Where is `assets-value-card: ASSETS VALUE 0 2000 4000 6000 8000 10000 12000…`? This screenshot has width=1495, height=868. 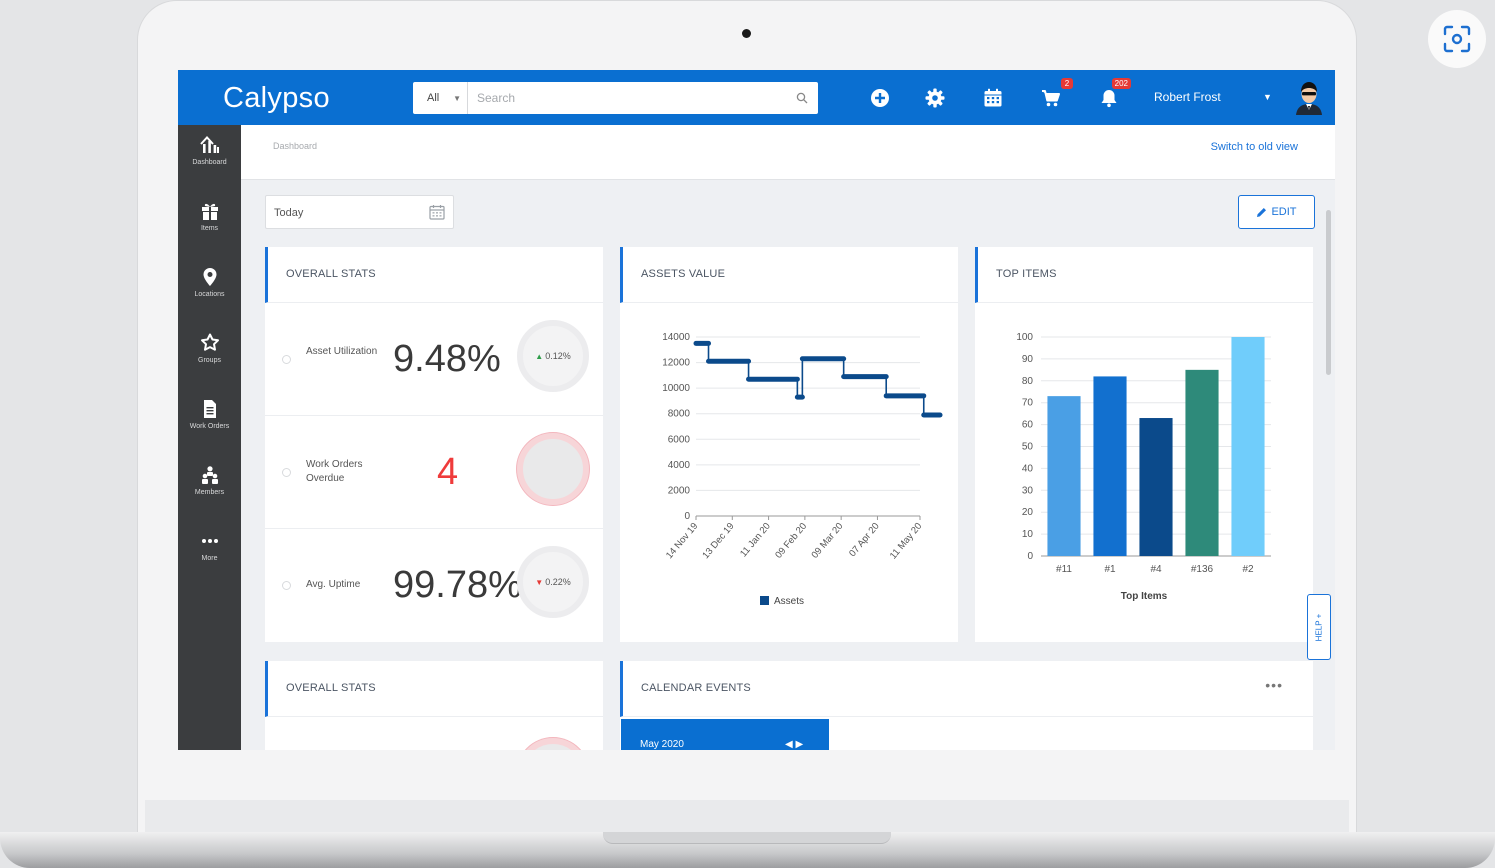 assets-value-card: ASSETS VALUE 0 2000 4000 6000 8000 10000 12000… is located at coordinates (789, 444).